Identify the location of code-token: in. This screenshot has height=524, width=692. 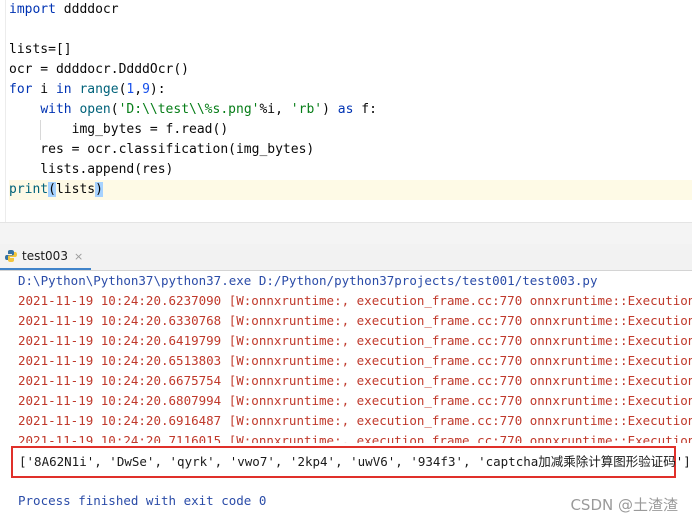
(63, 89).